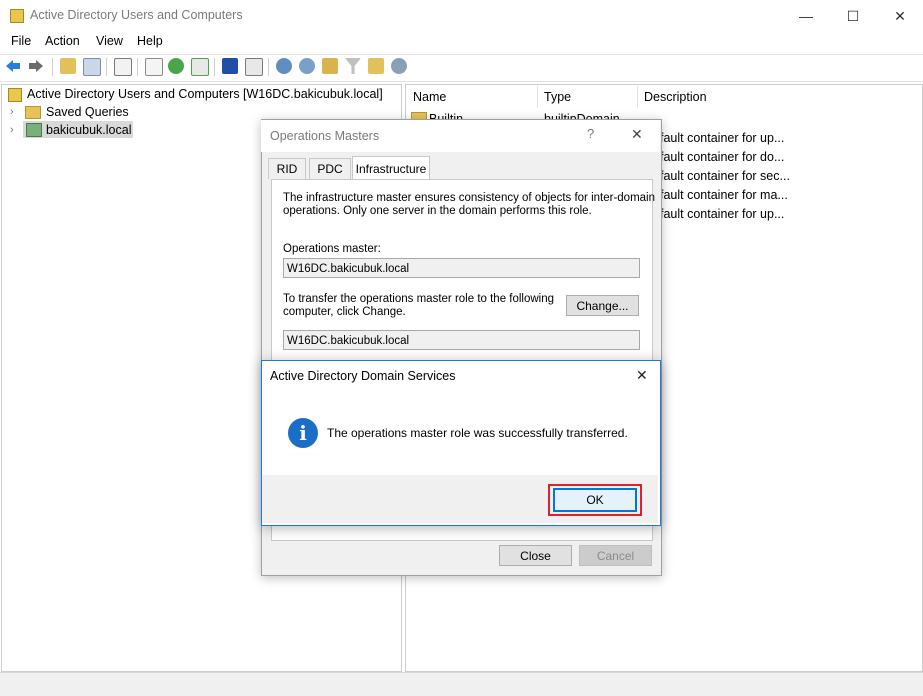  Describe the element at coordinates (176, 66) in the screenshot. I see `refresh-icon` at that location.